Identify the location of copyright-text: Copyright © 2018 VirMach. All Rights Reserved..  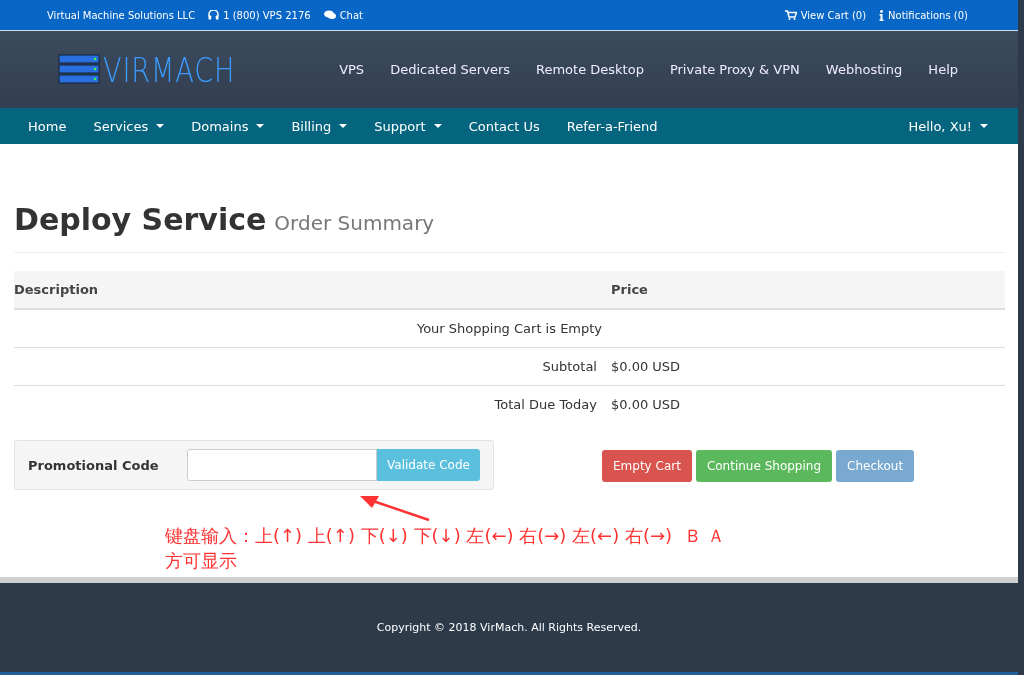
(509, 627).